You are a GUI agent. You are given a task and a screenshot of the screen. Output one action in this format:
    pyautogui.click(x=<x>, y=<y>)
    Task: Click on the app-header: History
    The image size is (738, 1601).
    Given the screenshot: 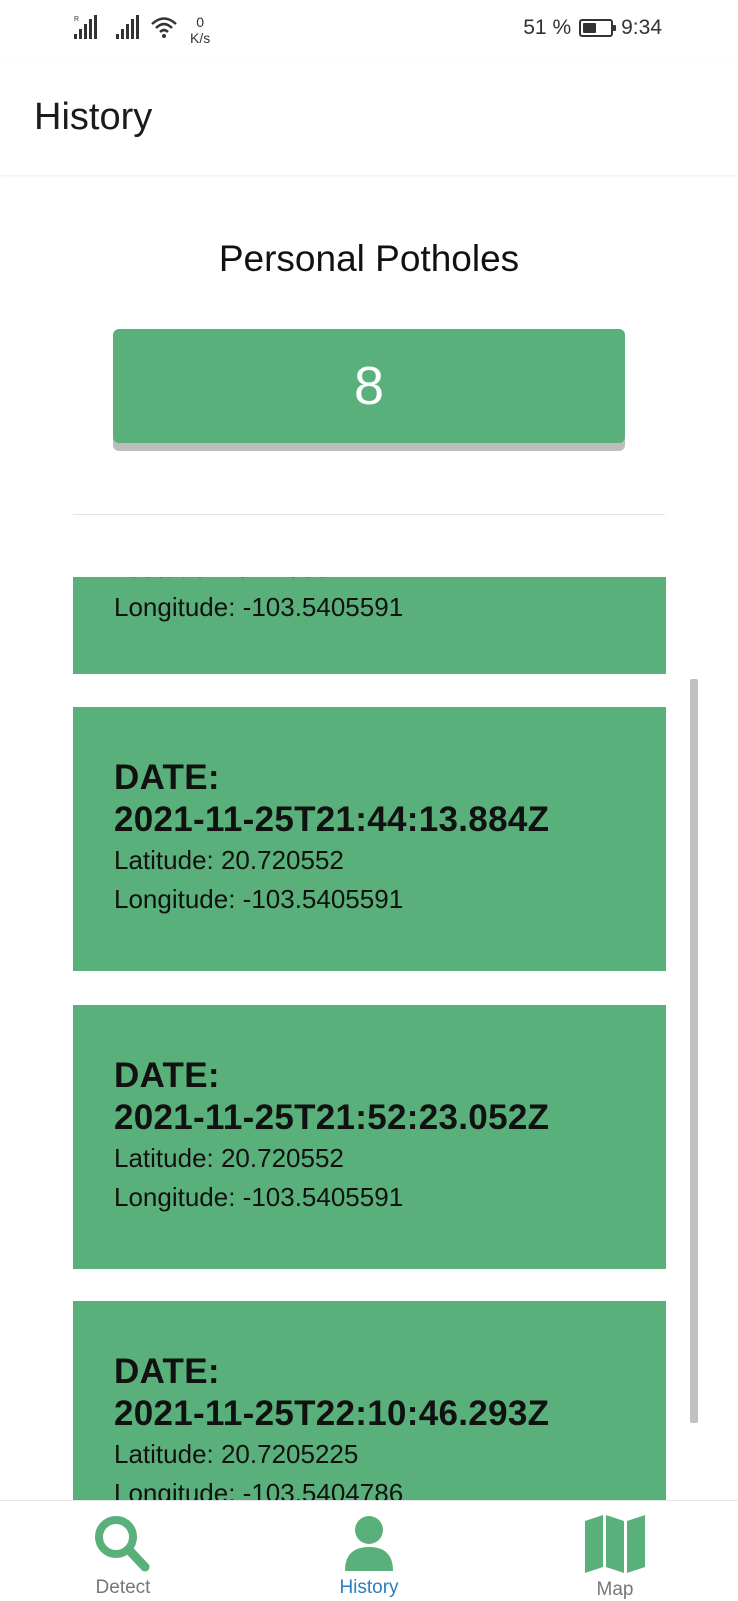 What is the action you would take?
    pyautogui.click(x=369, y=117)
    